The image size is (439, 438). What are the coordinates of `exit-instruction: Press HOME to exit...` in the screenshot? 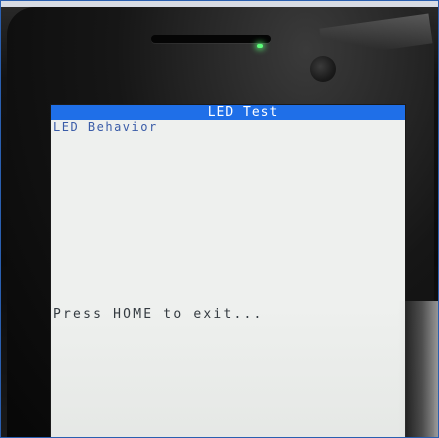 It's located at (158, 314).